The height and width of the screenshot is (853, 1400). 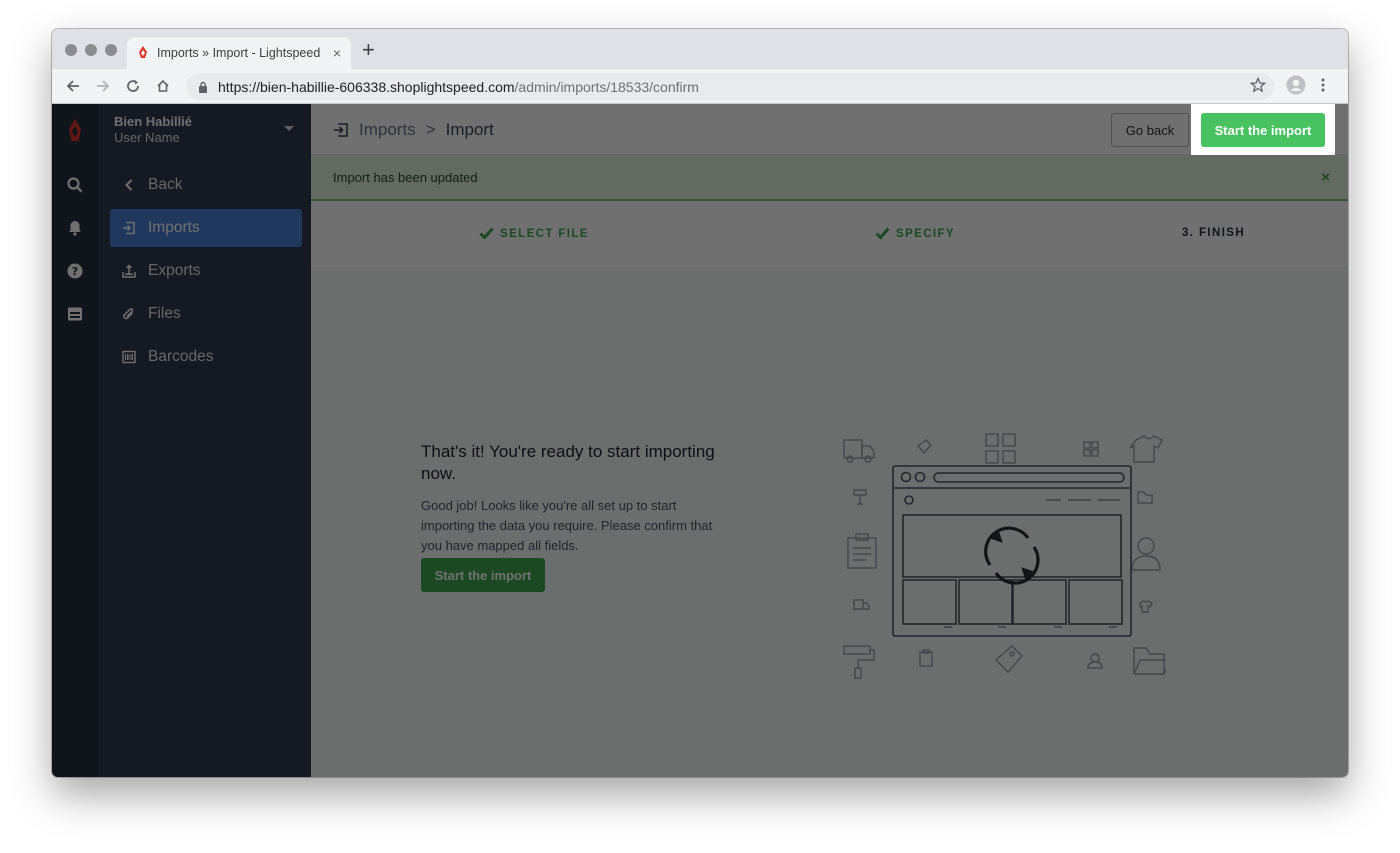 What do you see at coordinates (1296, 87) in the screenshot?
I see `profile-avatar-icon` at bounding box center [1296, 87].